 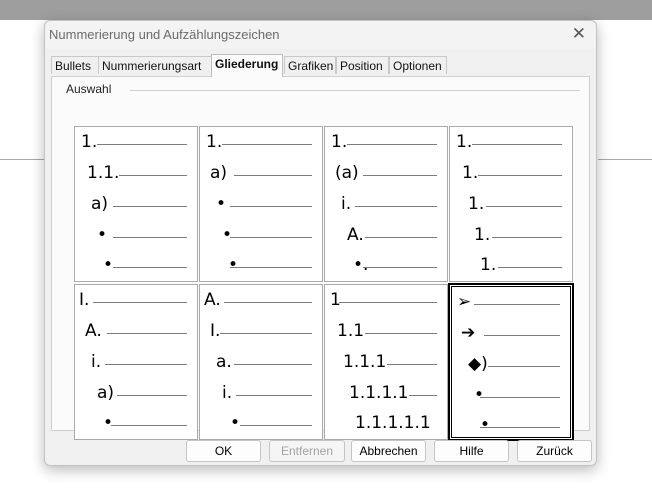 What do you see at coordinates (478, 364) in the screenshot?
I see `level-number: ◆)` at bounding box center [478, 364].